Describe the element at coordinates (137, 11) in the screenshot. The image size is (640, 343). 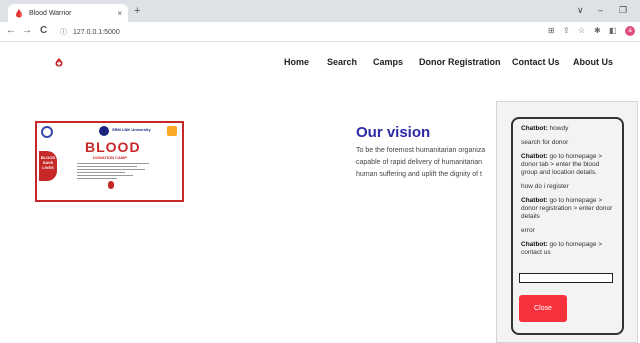
I see `new-tab-icon: +` at that location.